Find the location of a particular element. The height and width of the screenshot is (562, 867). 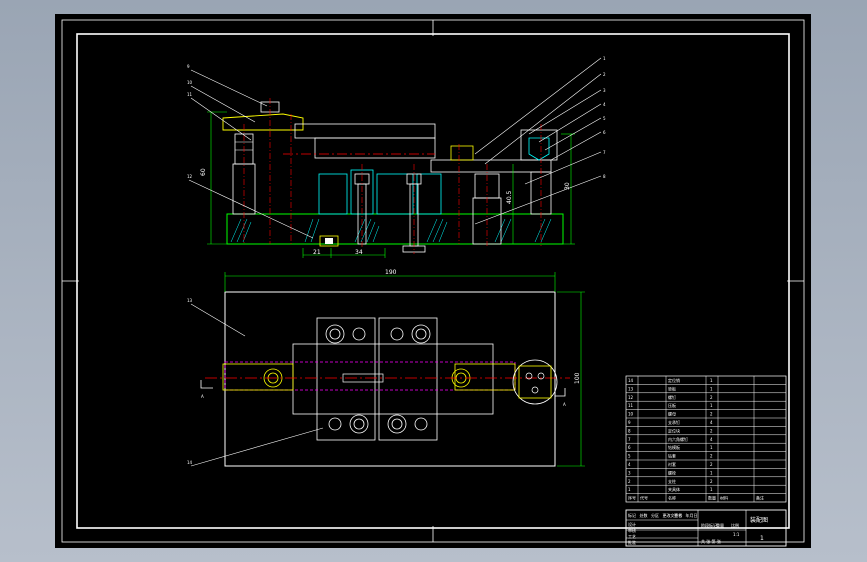

part-number: 7 is located at coordinates (629, 439).